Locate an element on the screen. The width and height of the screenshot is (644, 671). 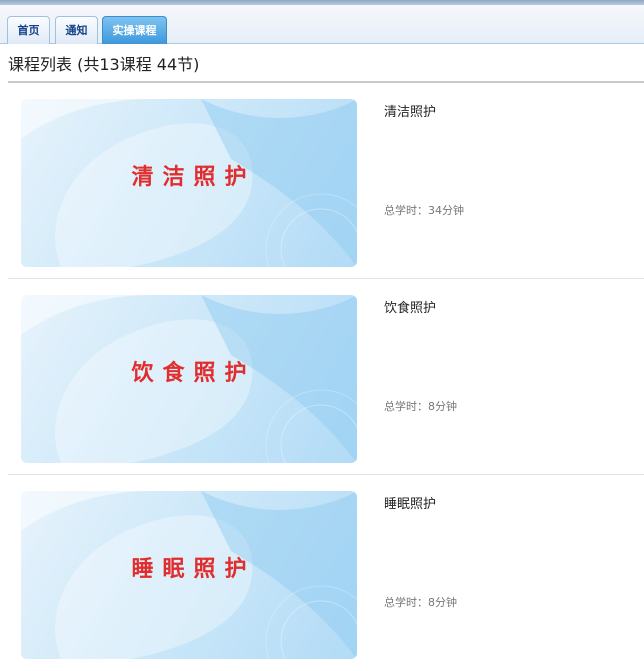
hours-value: 34分钟 is located at coordinates (446, 210).